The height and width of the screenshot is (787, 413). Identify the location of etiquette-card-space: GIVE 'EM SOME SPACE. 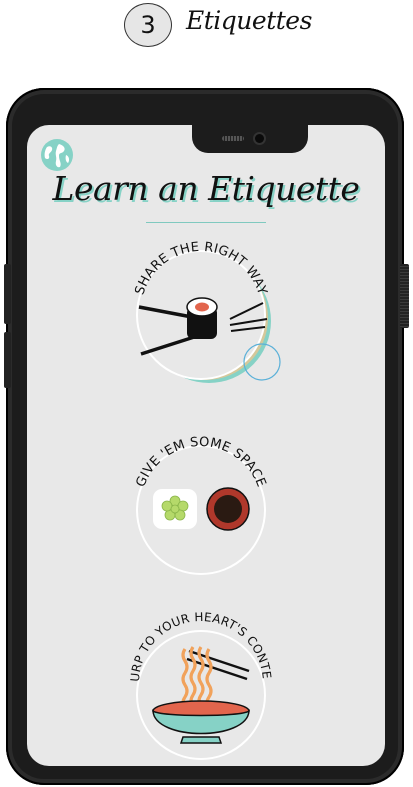
(201, 507).